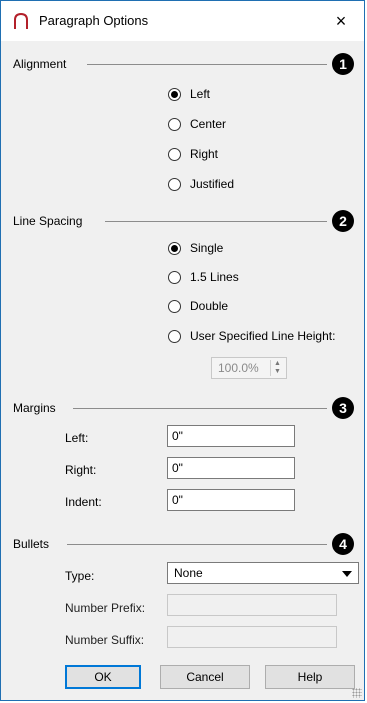 The image size is (367, 703). What do you see at coordinates (347, 574) in the screenshot?
I see `chevron-down-icon` at bounding box center [347, 574].